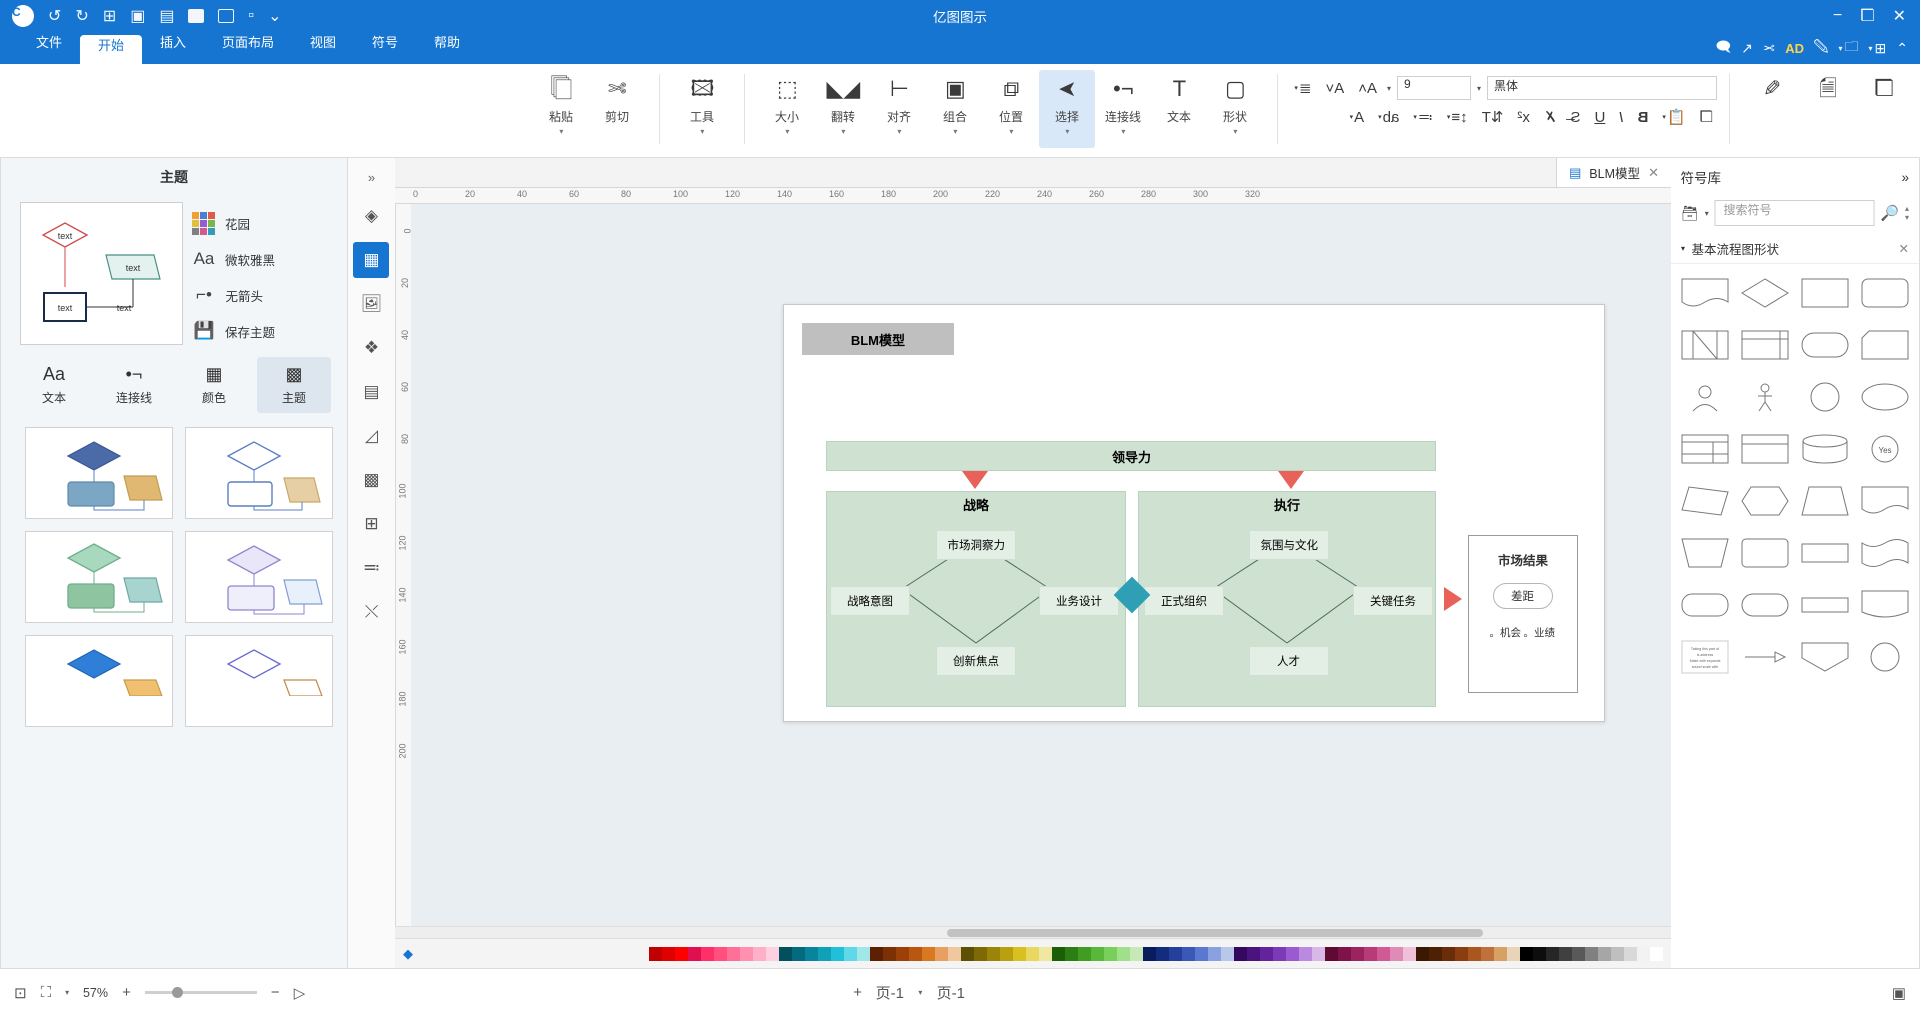 This screenshot has width=1920, height=1016. I want to click on duplicate-button: ❐, so click(1884, 109).